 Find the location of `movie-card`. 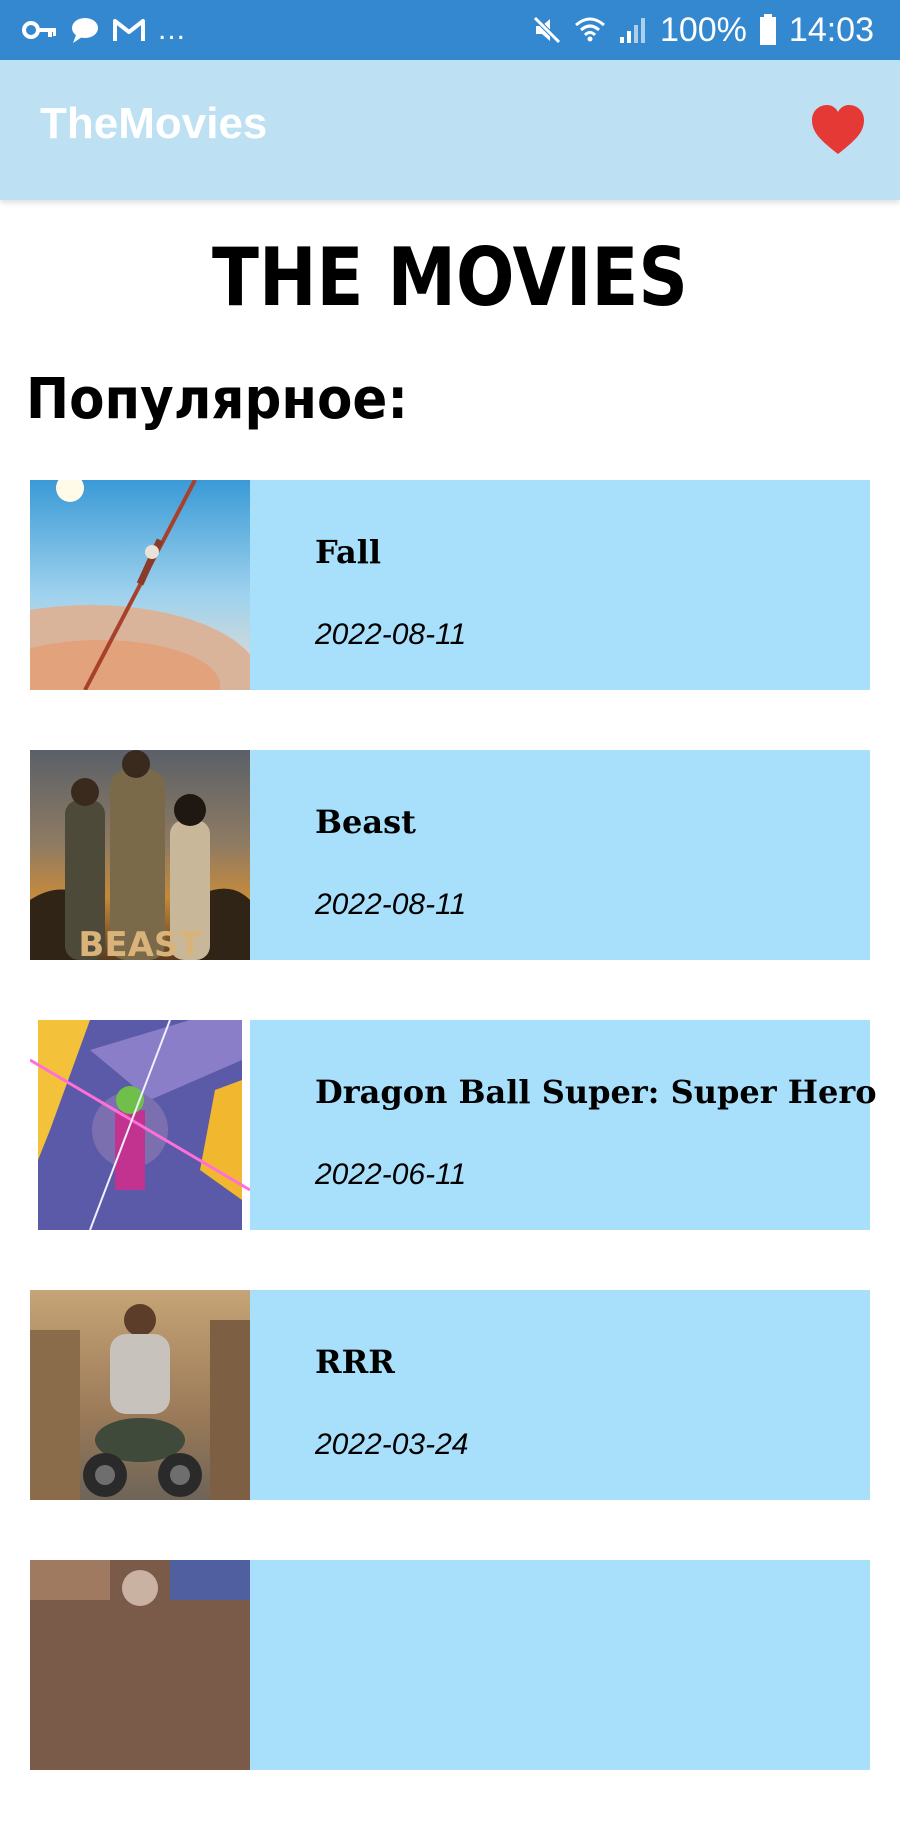

movie-card is located at coordinates (450, 1665).